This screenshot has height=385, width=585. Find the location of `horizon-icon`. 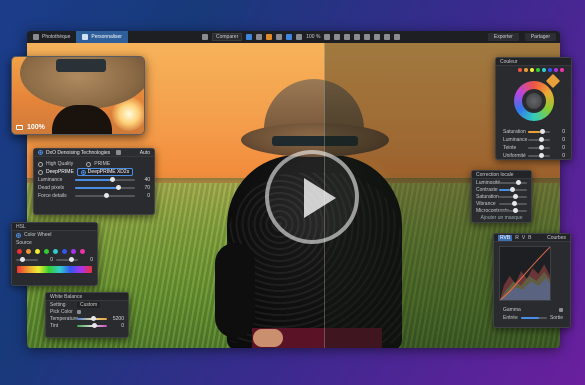

horizon-icon is located at coordinates (377, 37).